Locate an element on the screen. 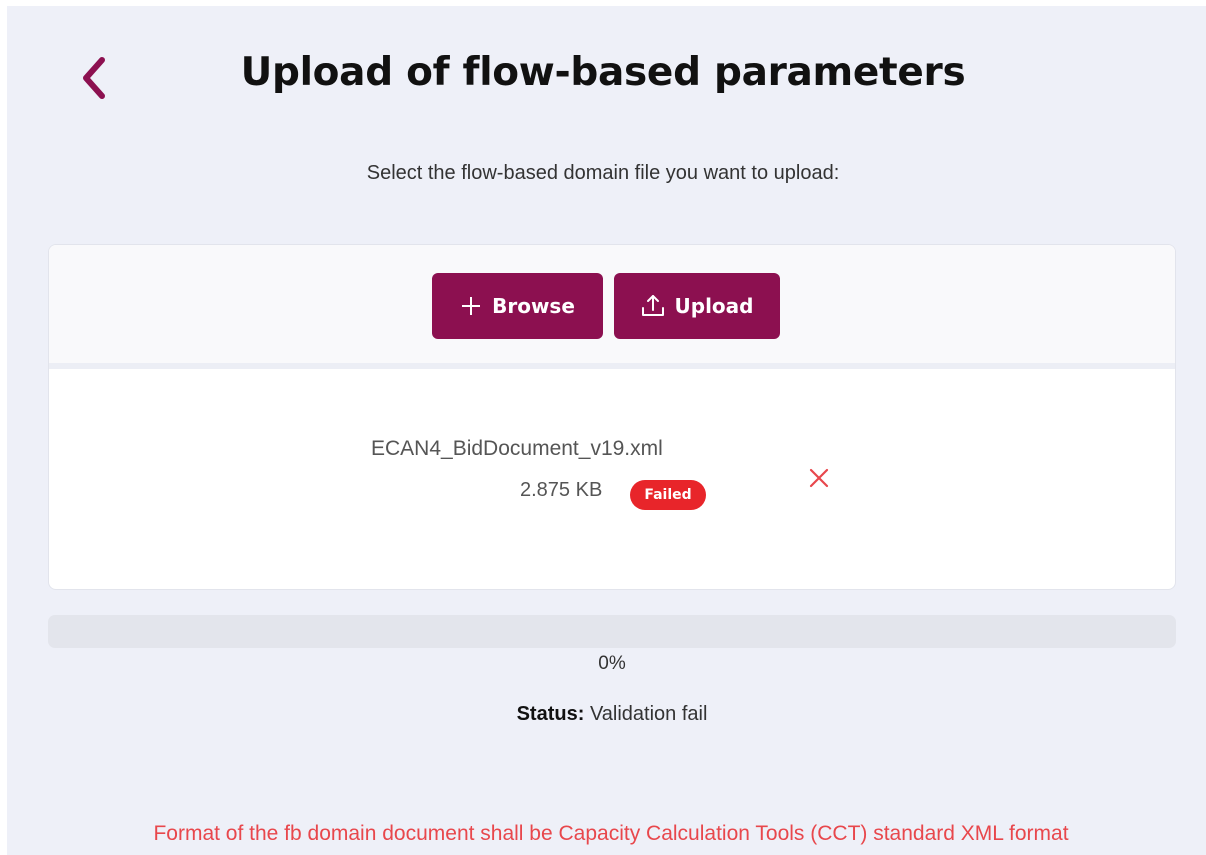 Image resolution: width=1206 pixels, height=855 pixels. close-icon is located at coordinates (819, 478).